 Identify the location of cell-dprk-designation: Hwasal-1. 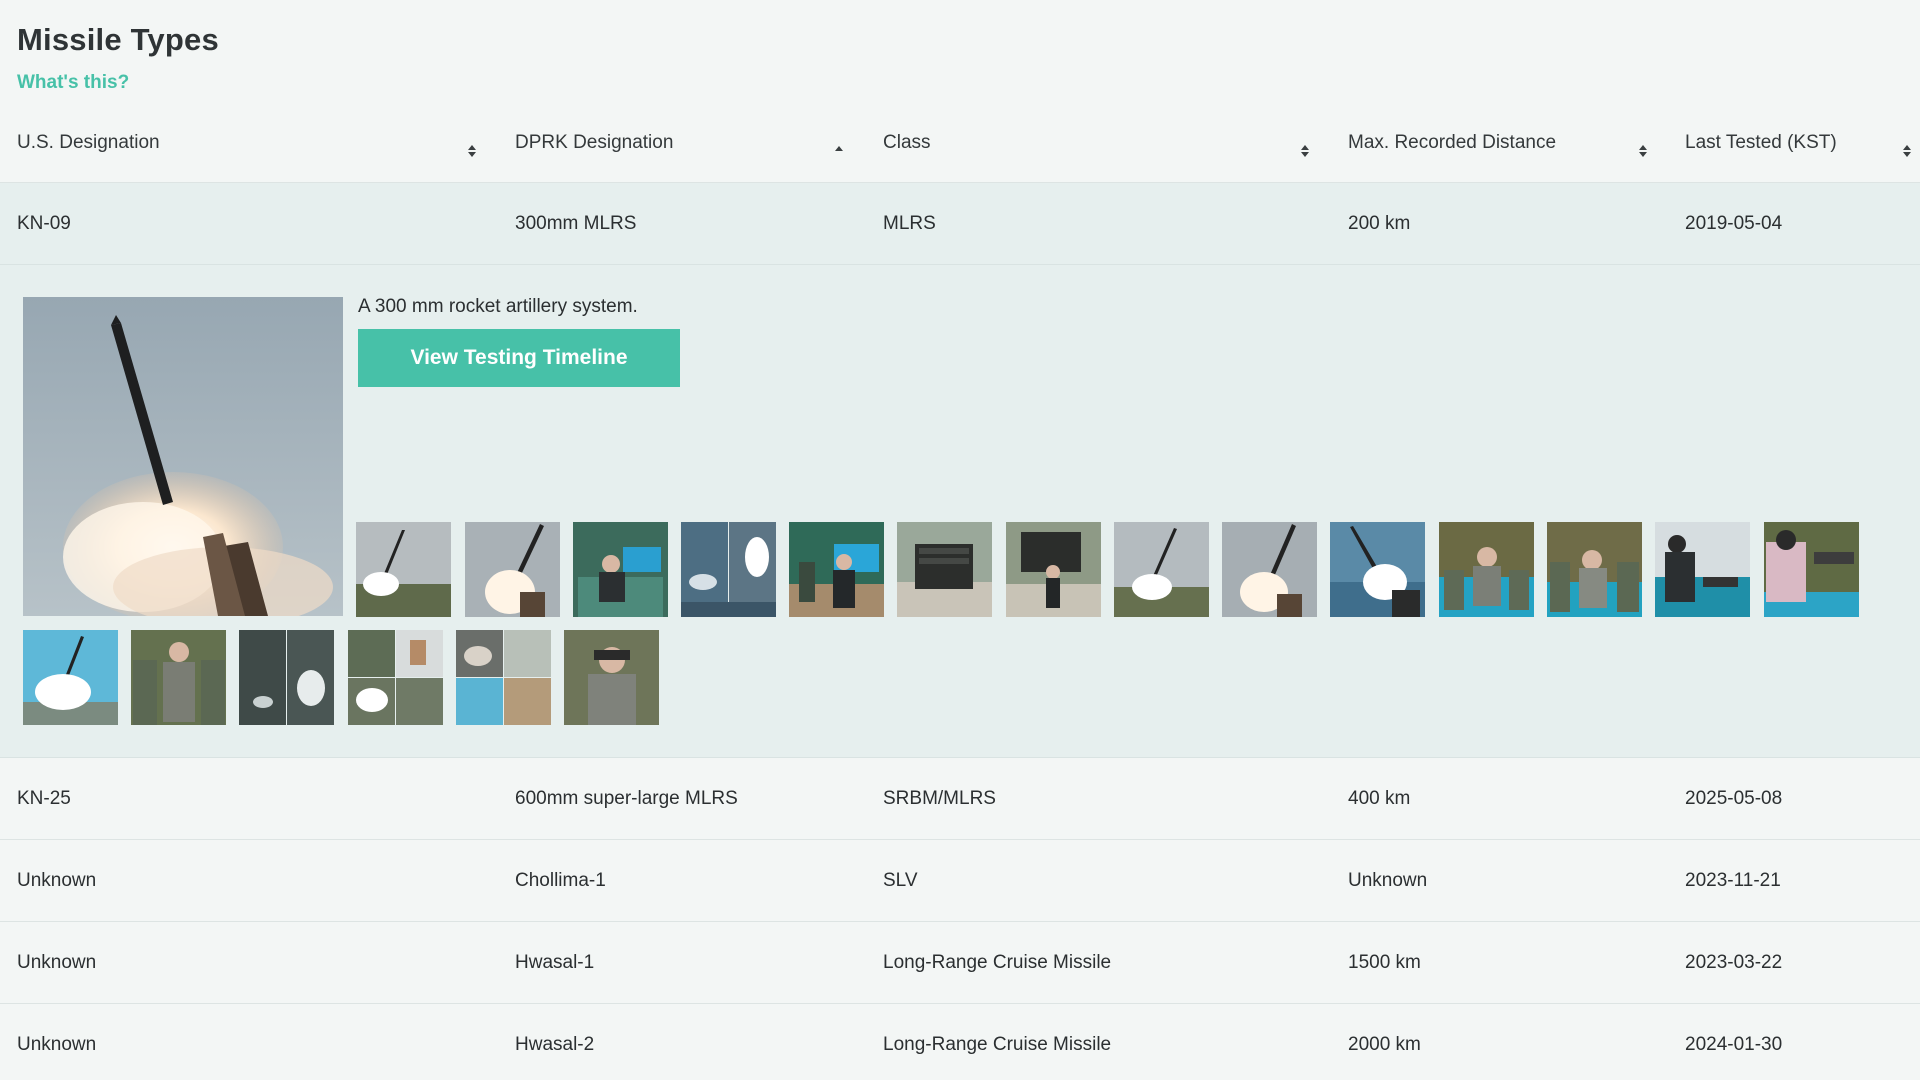
(555, 962).